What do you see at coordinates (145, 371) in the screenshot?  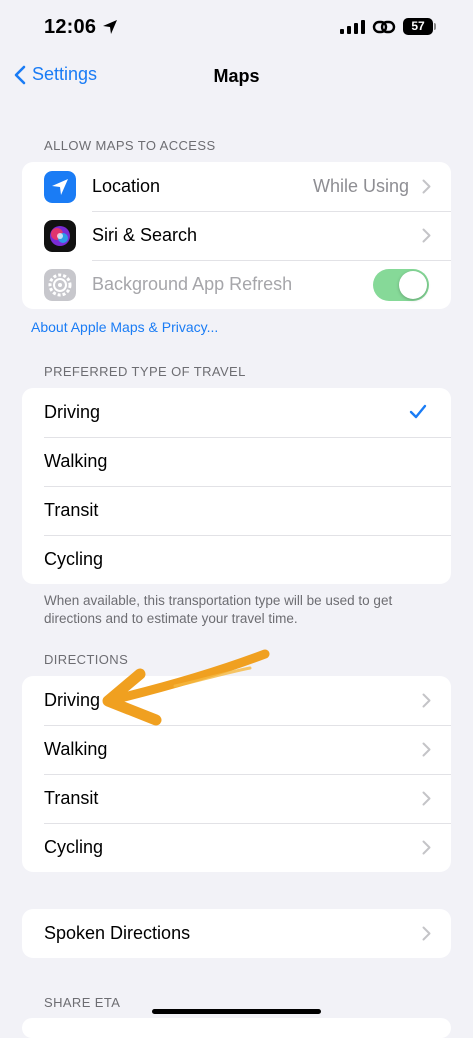 I see `section-header-travel: PREFERRED TYPE OF TRAVEL` at bounding box center [145, 371].